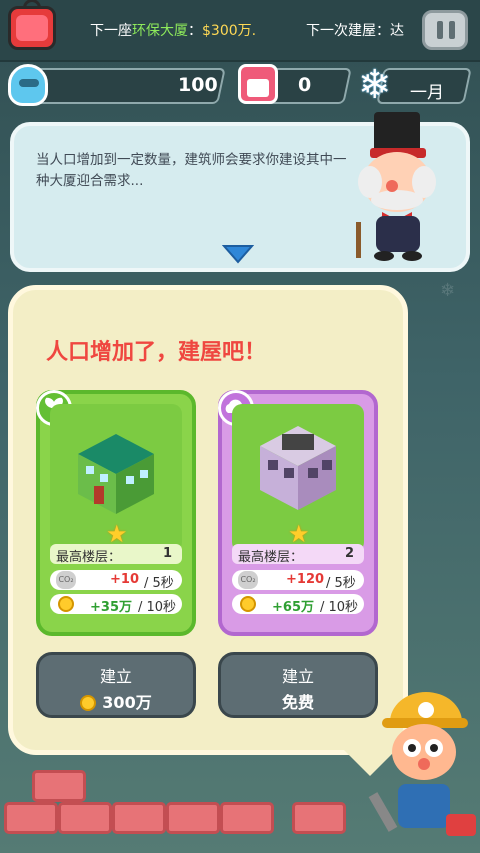  What do you see at coordinates (127, 702) in the screenshot?
I see `build-cost-value: 300万` at bounding box center [127, 702].